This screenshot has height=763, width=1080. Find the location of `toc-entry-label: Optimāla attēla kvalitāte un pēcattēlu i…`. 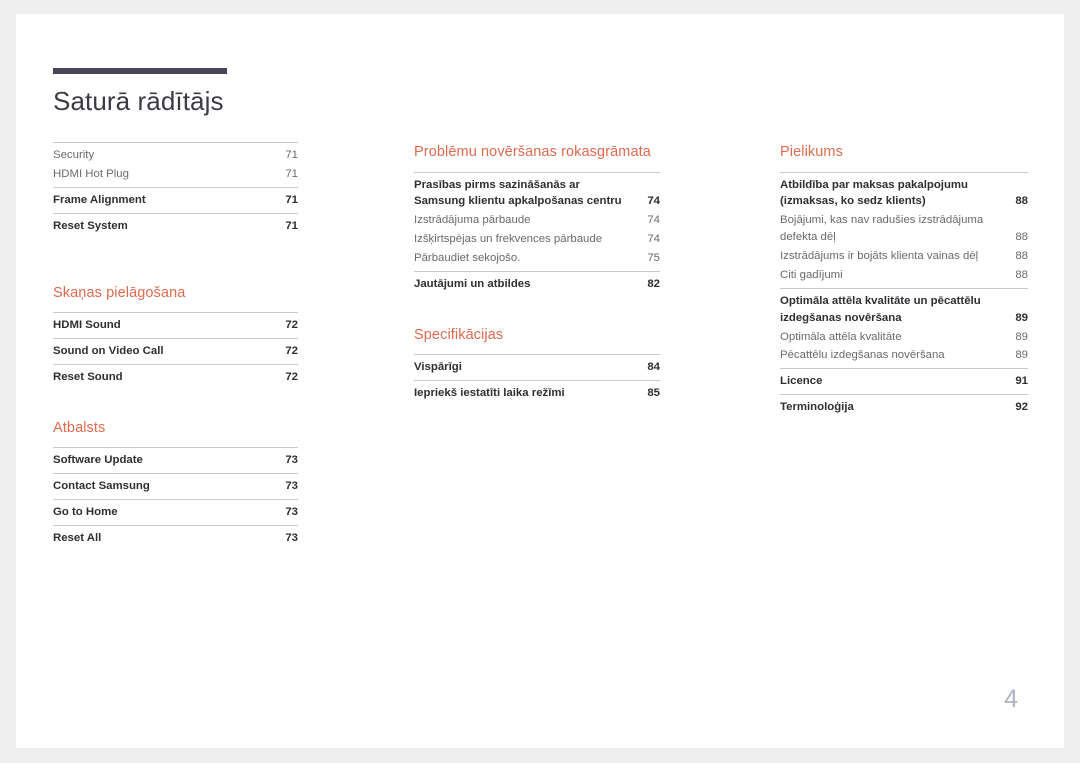

toc-entry-label: Optimāla attēla kvalitāte un pēcattēlu i… is located at coordinates (880, 309).